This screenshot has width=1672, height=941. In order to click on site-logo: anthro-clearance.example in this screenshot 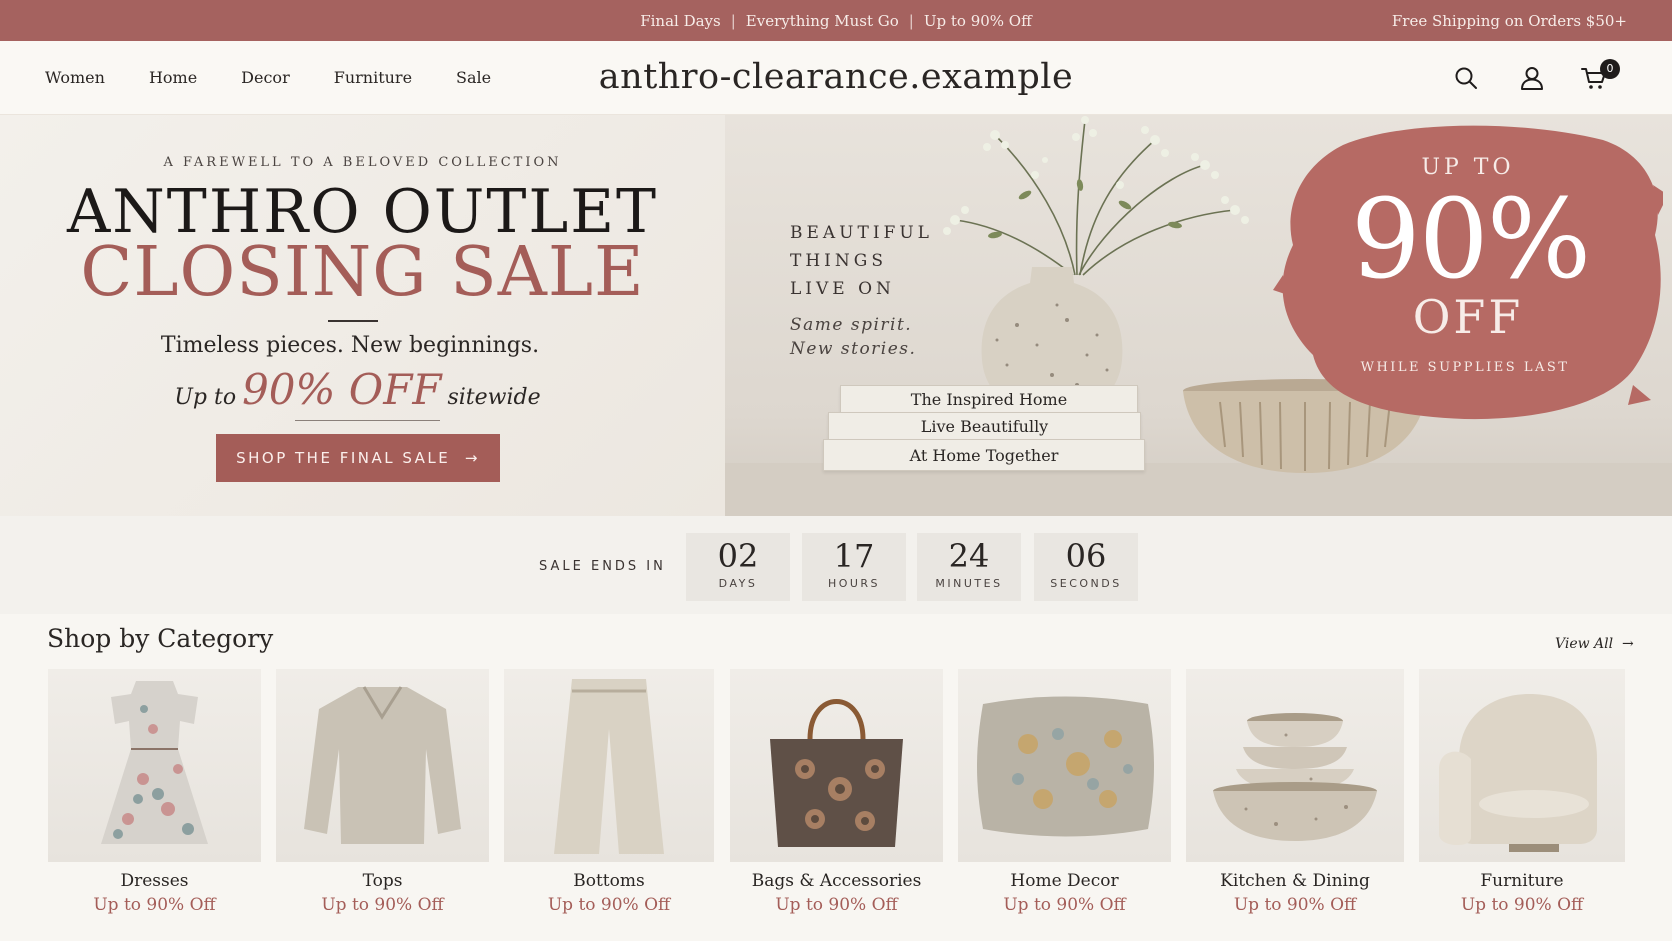, I will do `click(836, 77)`.